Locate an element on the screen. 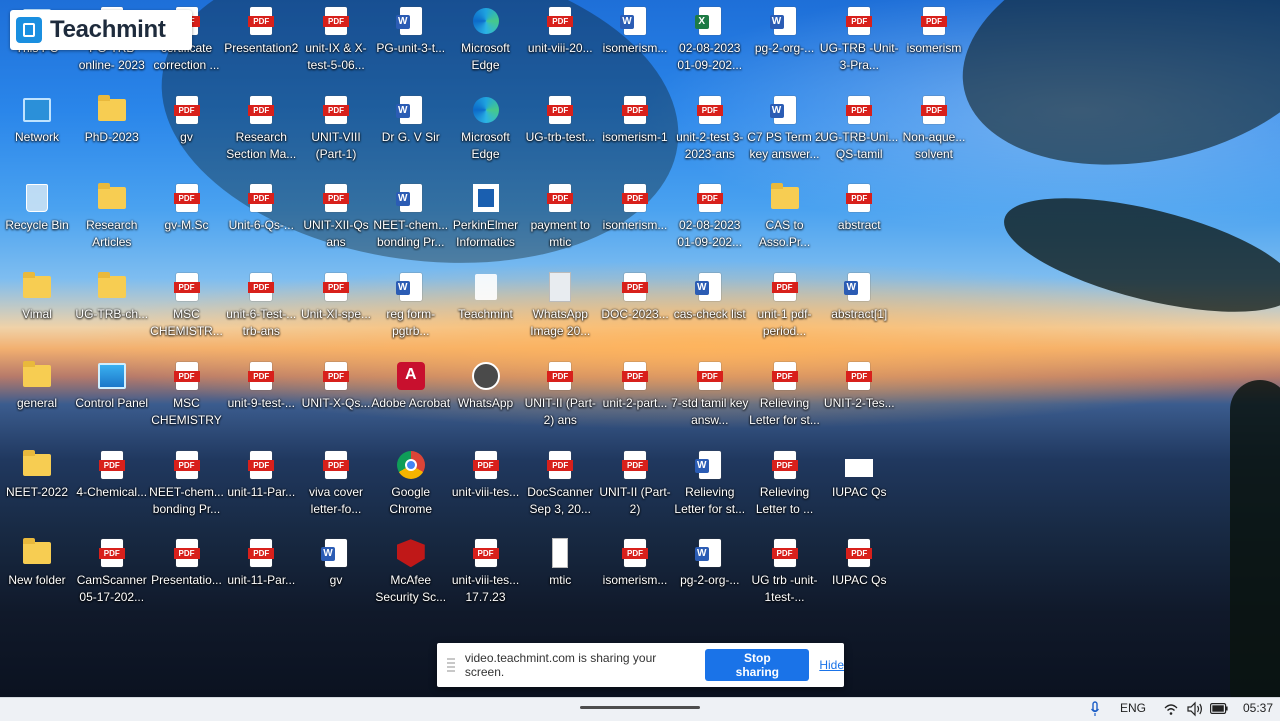 The height and width of the screenshot is (721, 1280). desktop-icon: WhatsApp is located at coordinates (486, 399).